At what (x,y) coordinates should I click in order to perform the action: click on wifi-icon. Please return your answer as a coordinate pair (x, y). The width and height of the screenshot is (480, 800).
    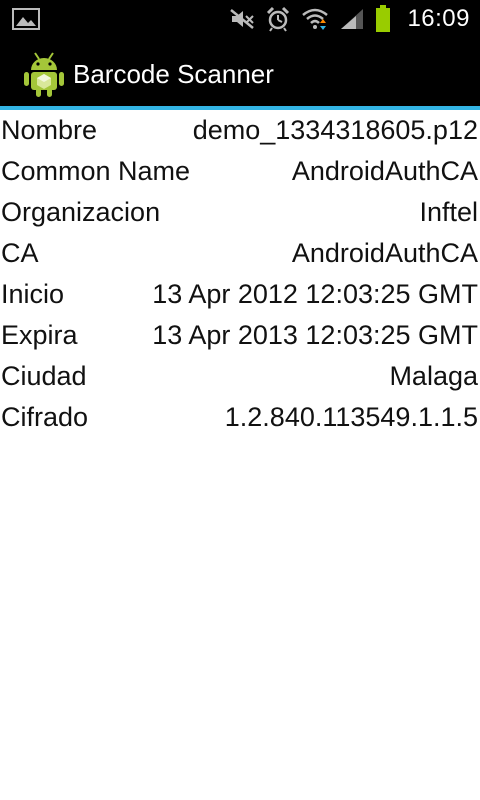
    Looking at the image, I should click on (315, 19).